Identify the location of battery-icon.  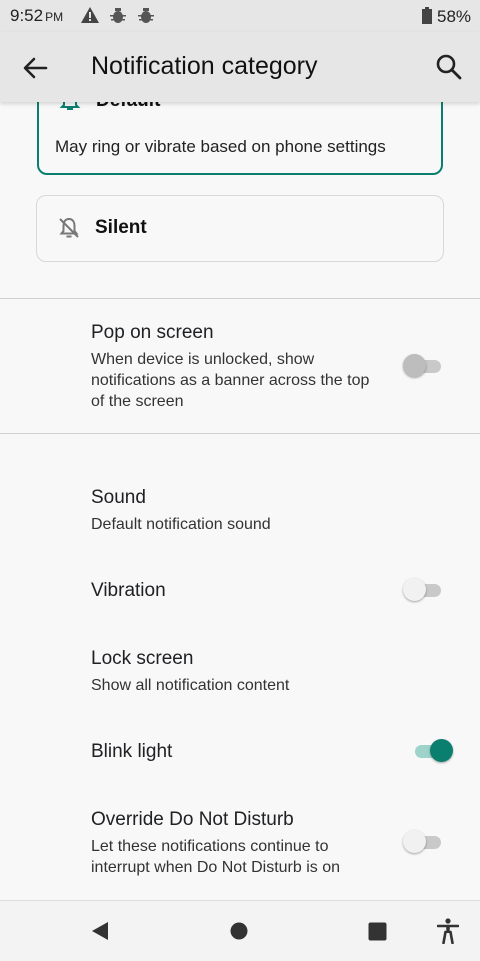
(427, 15).